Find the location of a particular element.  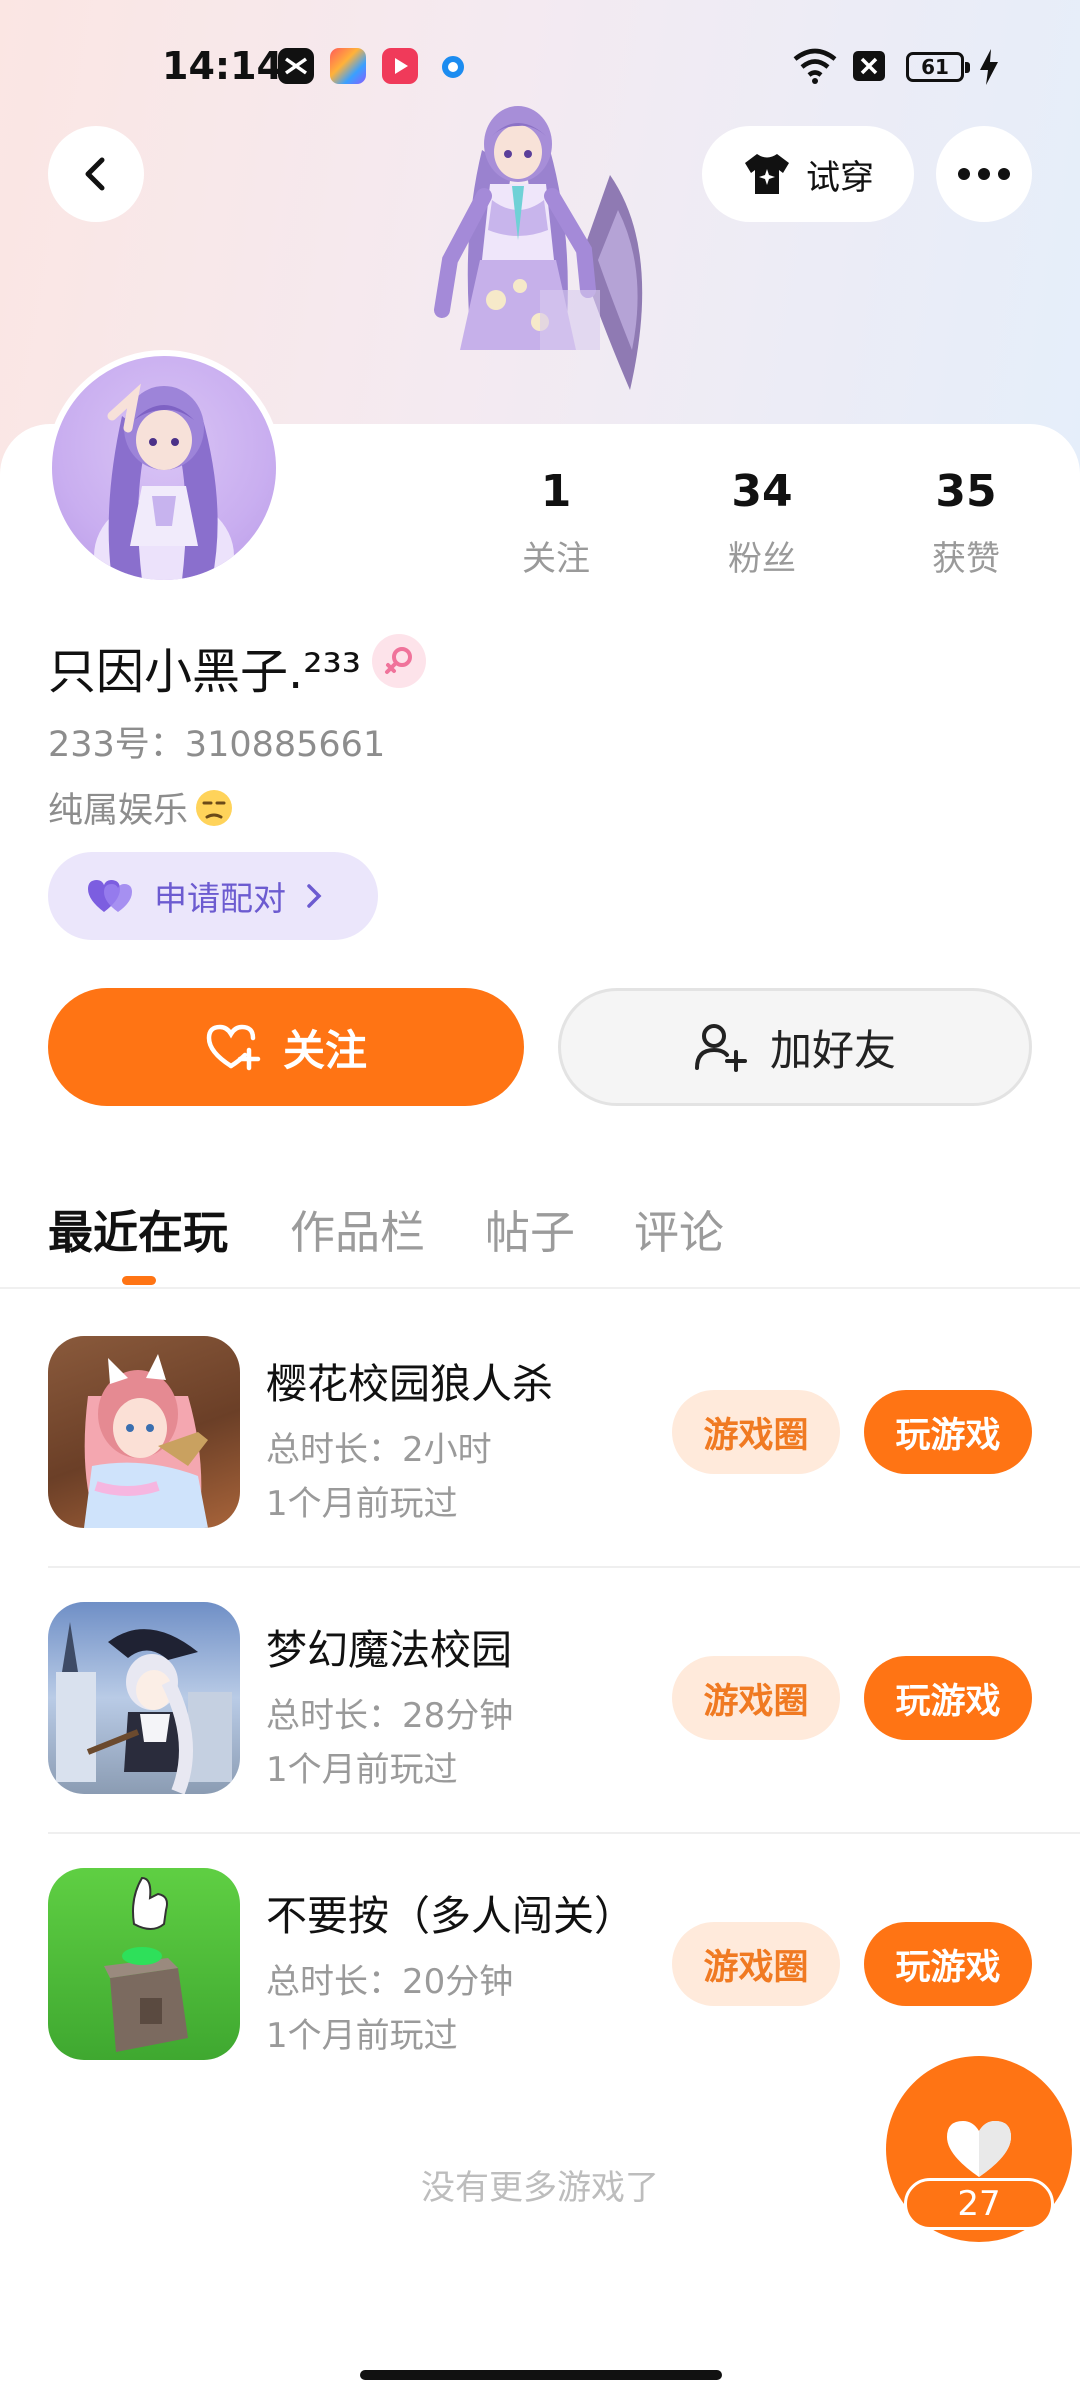

capcut-icon is located at coordinates (296, 66).